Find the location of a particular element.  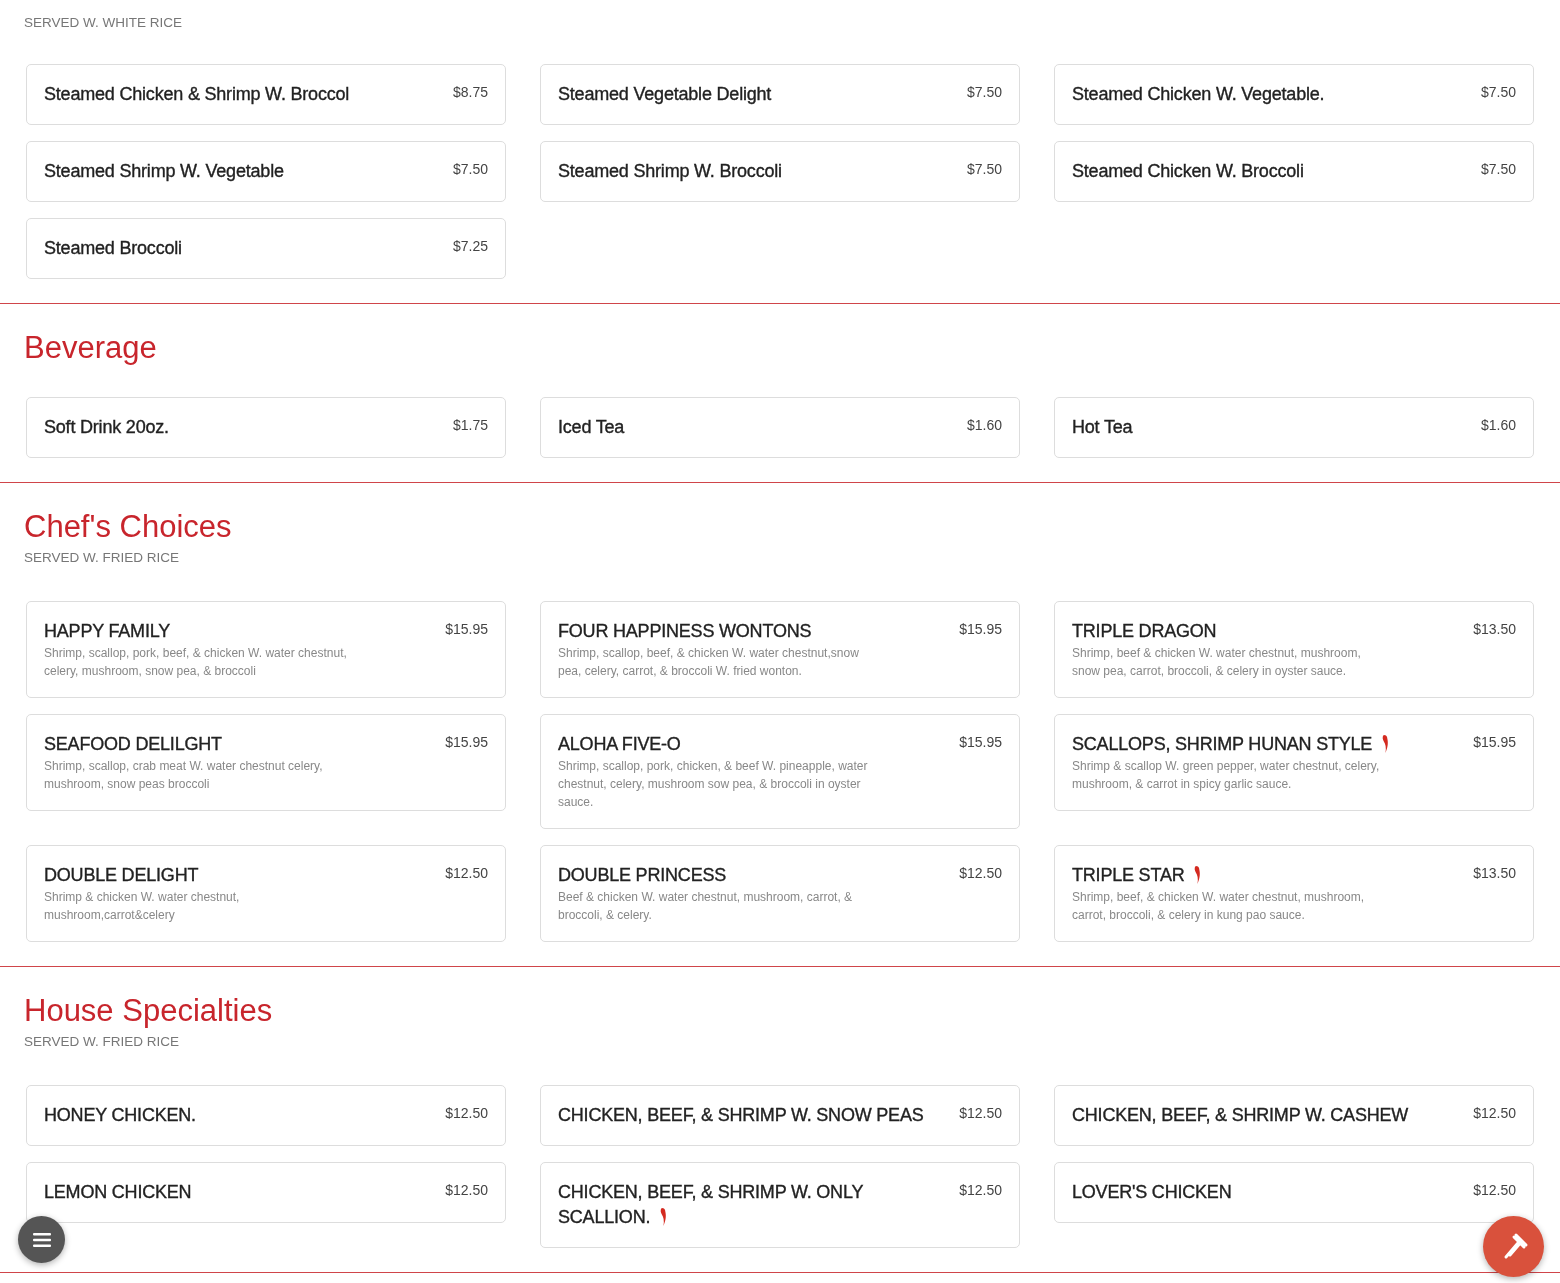

item-description: Shrimp, scallop, pork, beef, & chicken W. water chestnut, celery, mushroom, snow pea, & broccoli is located at coordinates (196, 662).